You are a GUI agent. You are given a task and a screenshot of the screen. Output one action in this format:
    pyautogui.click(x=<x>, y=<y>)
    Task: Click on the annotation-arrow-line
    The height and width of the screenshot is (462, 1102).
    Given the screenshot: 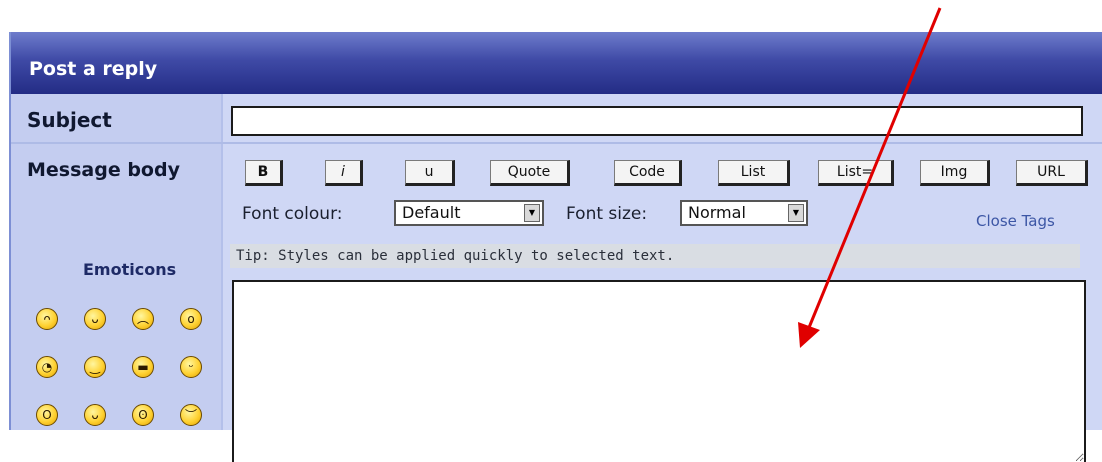 What is the action you would take?
    pyautogui.click(x=874, y=169)
    